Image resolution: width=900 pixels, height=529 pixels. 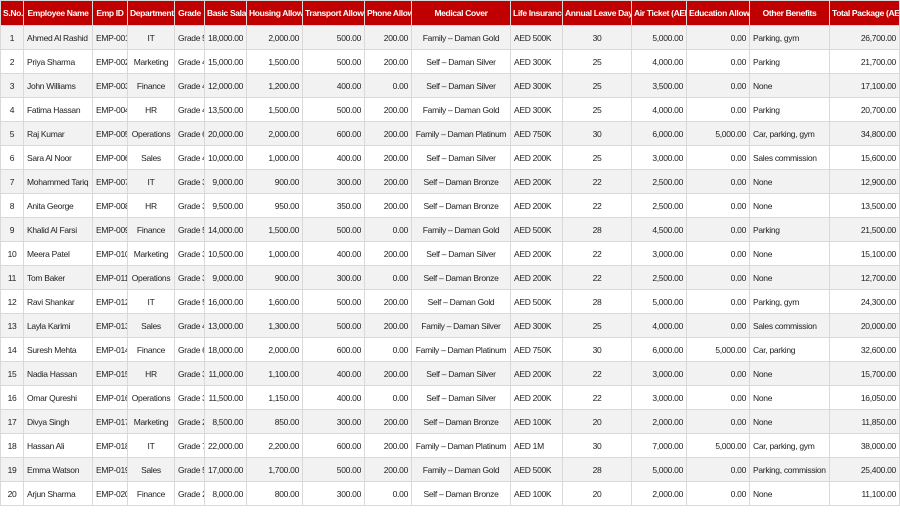 I want to click on cell-housing-allow: 2,000.00, so click(x=274, y=133).